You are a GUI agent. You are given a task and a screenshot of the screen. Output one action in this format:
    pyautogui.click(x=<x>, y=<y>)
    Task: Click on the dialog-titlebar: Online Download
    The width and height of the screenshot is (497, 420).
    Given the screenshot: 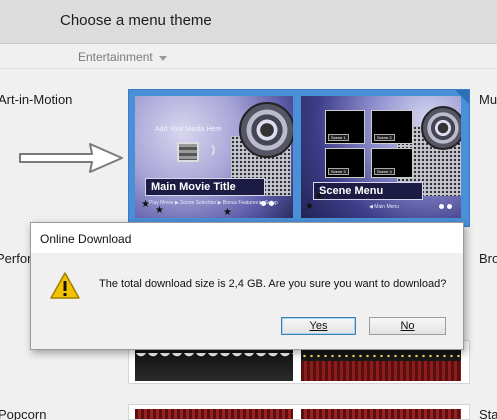 What is the action you would take?
    pyautogui.click(x=247, y=238)
    